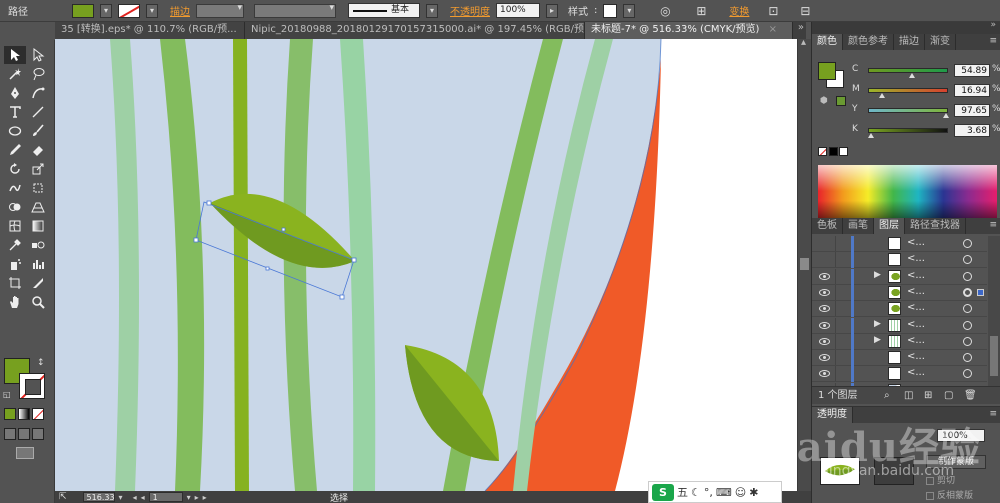 This screenshot has height=503, width=1000. What do you see at coordinates (38, 226) in the screenshot?
I see `gradient-tool-icon` at bounding box center [38, 226].